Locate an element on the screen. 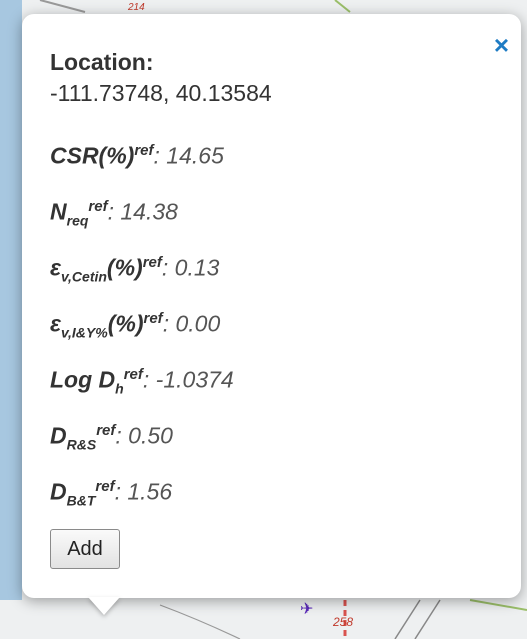  dbt-label: D is located at coordinates (58, 491).